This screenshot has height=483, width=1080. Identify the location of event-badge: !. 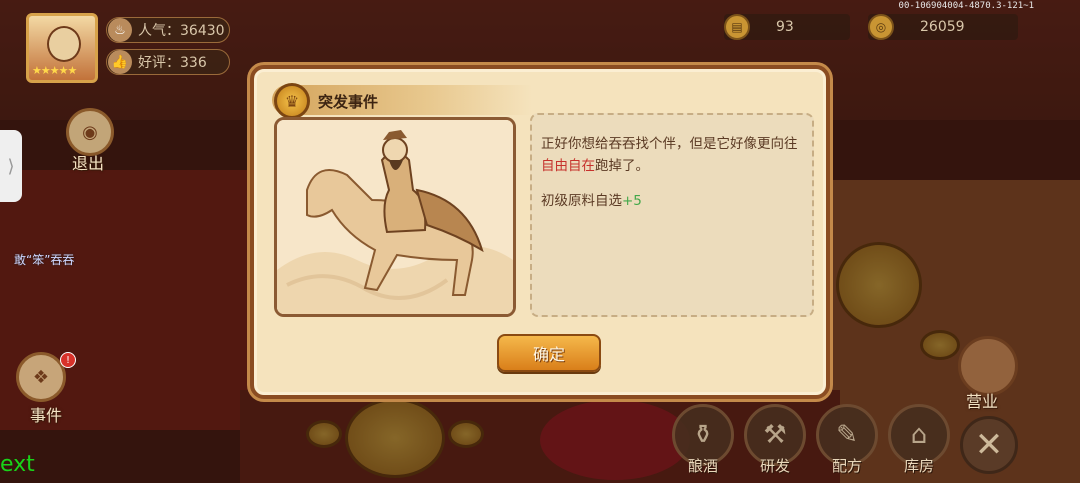
(68, 360).